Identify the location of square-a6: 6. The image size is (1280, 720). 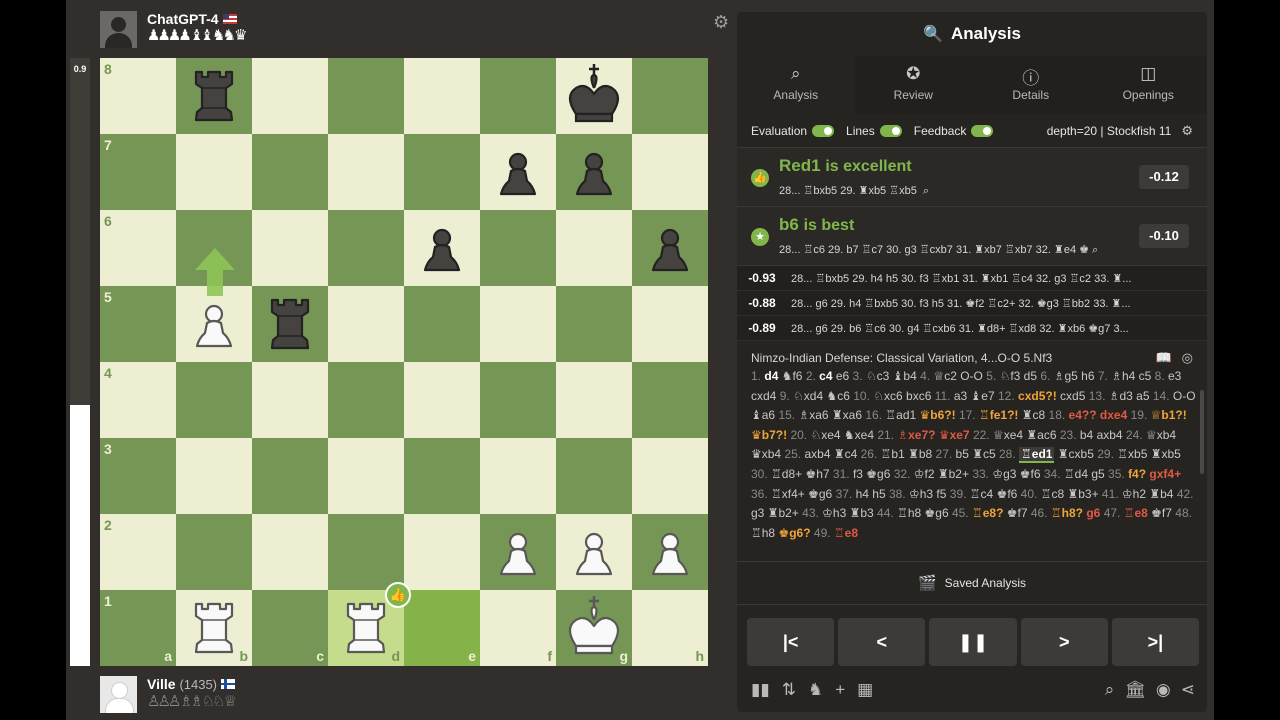
(138, 248).